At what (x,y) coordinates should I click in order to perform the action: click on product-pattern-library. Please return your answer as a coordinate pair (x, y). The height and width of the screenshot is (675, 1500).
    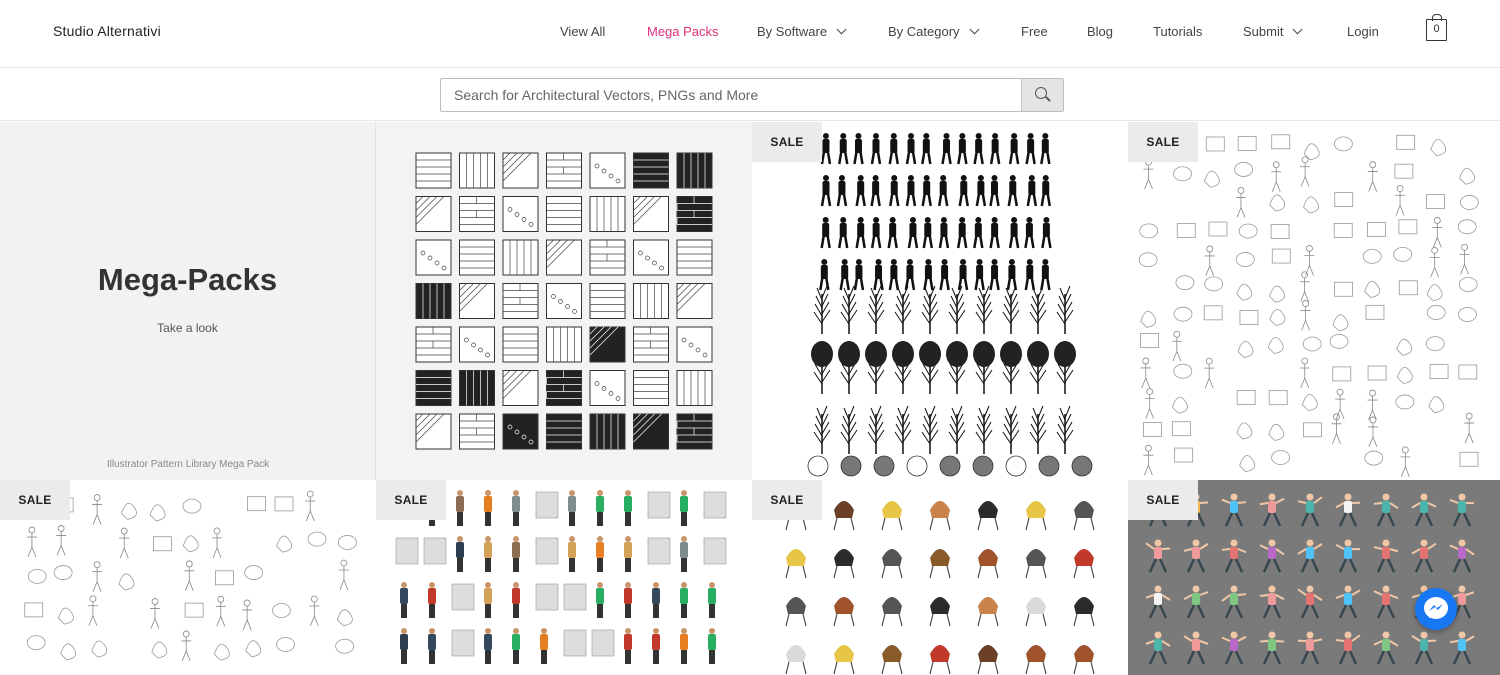
    Looking at the image, I should click on (564, 301).